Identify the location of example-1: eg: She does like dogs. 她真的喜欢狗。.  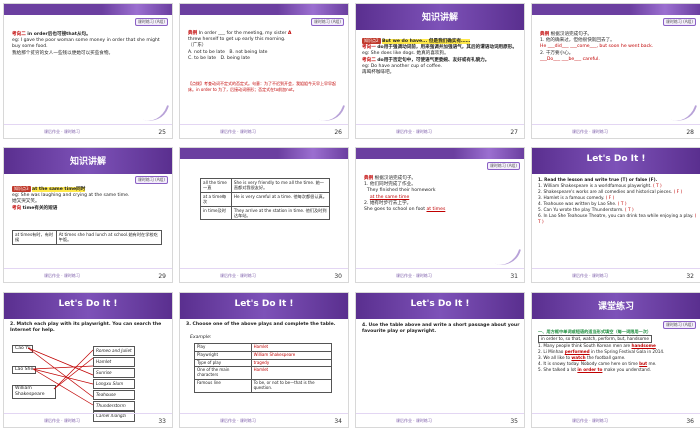
(405, 54).